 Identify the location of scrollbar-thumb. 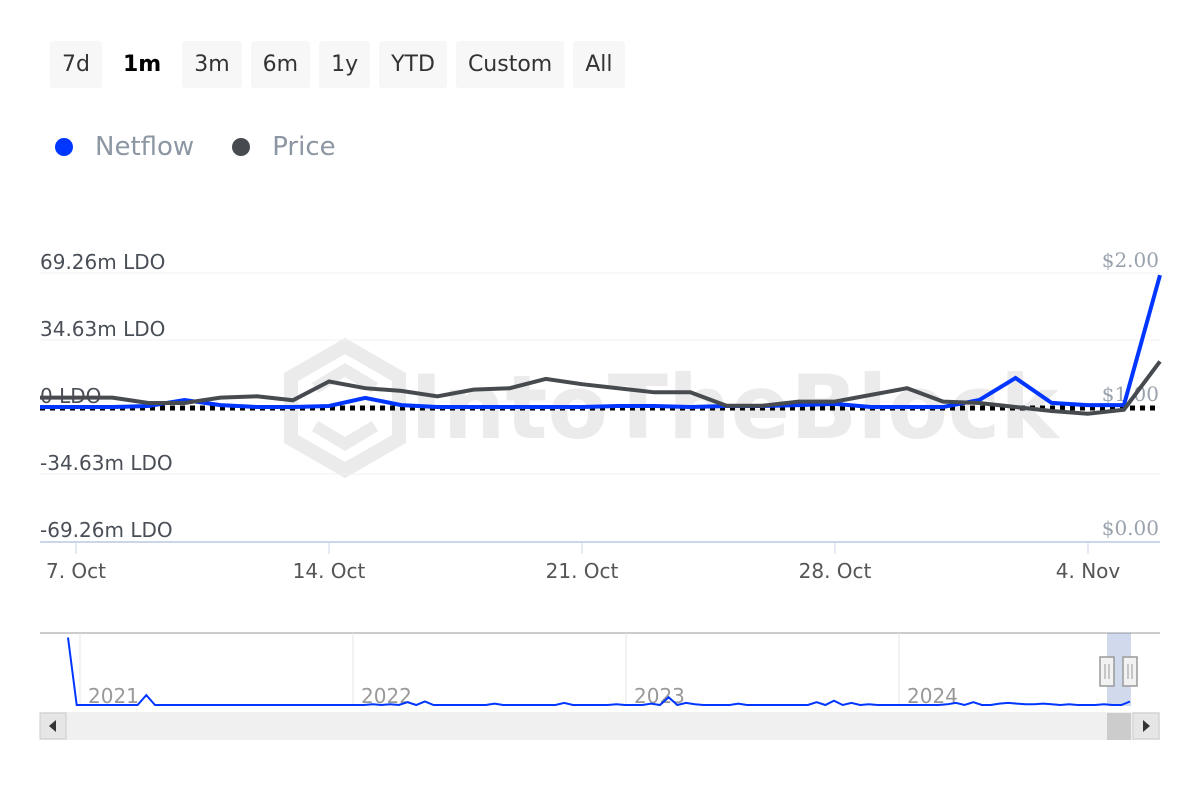
(1119, 726).